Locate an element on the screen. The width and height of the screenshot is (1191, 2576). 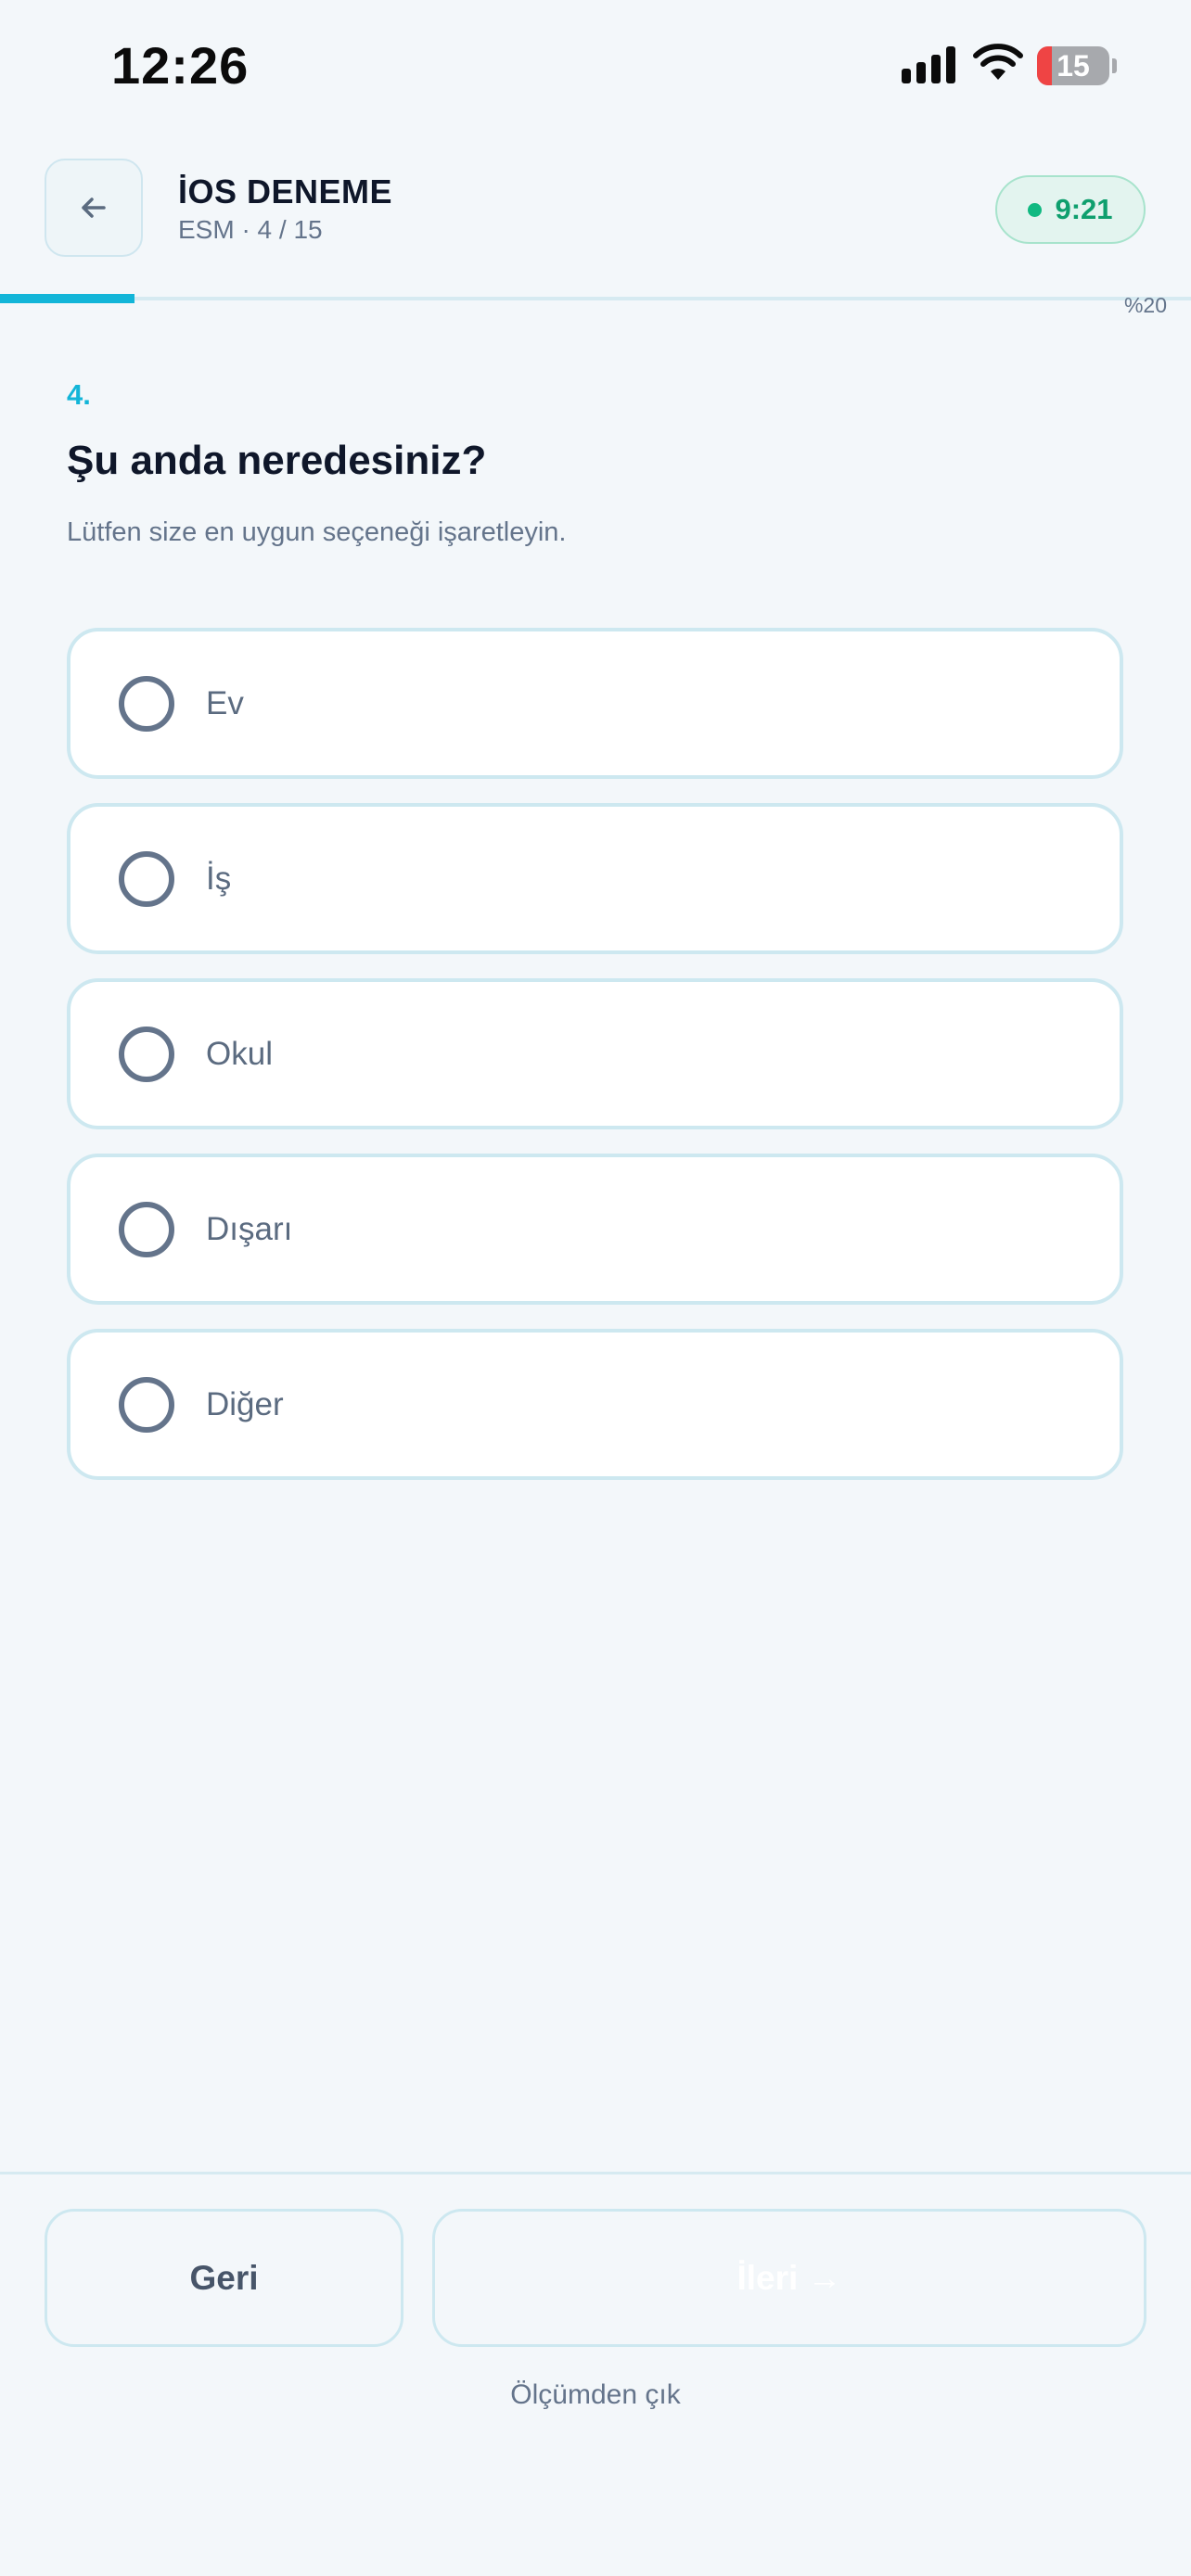
battery-tip is located at coordinates (1114, 66).